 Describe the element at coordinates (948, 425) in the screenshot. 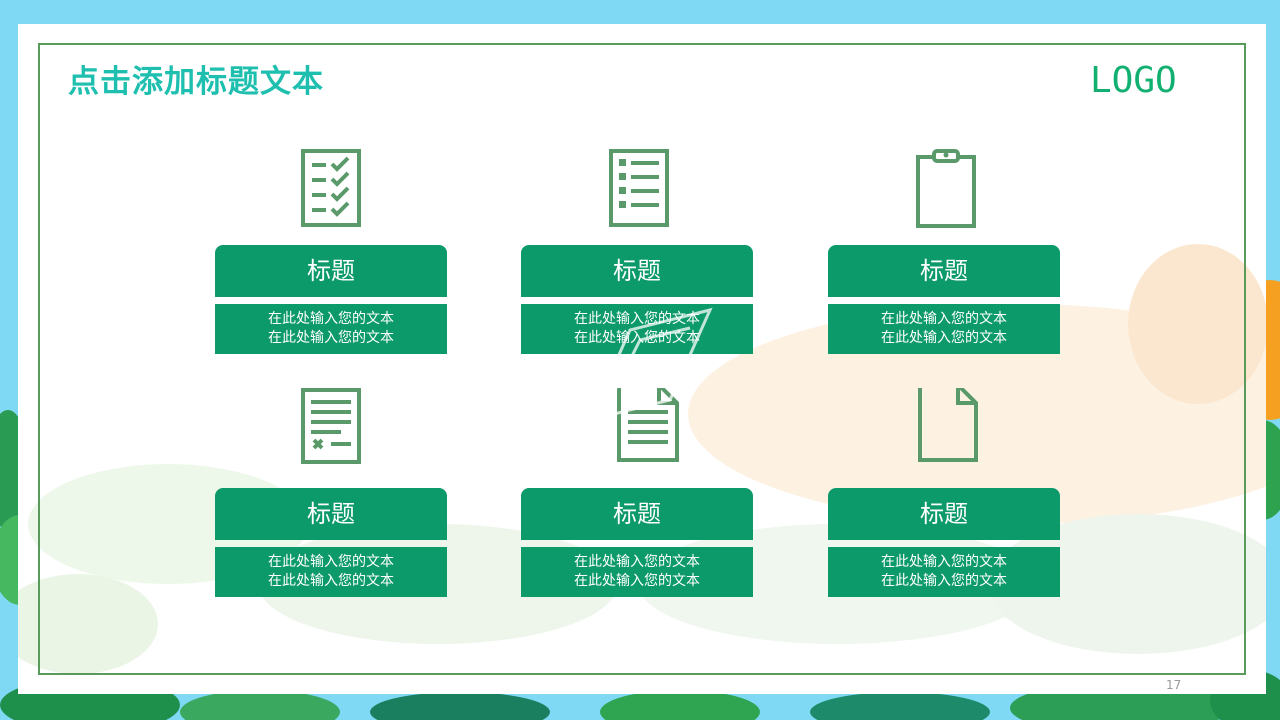

I see `blank-document-icon` at that location.